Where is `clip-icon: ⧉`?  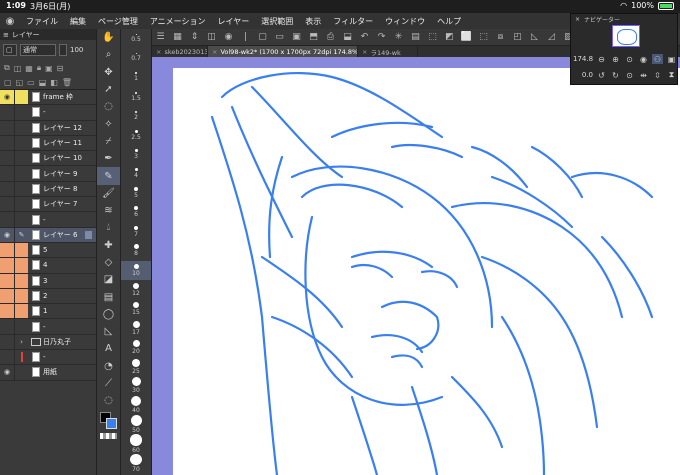 clip-icon: ⧉ is located at coordinates (7, 68).